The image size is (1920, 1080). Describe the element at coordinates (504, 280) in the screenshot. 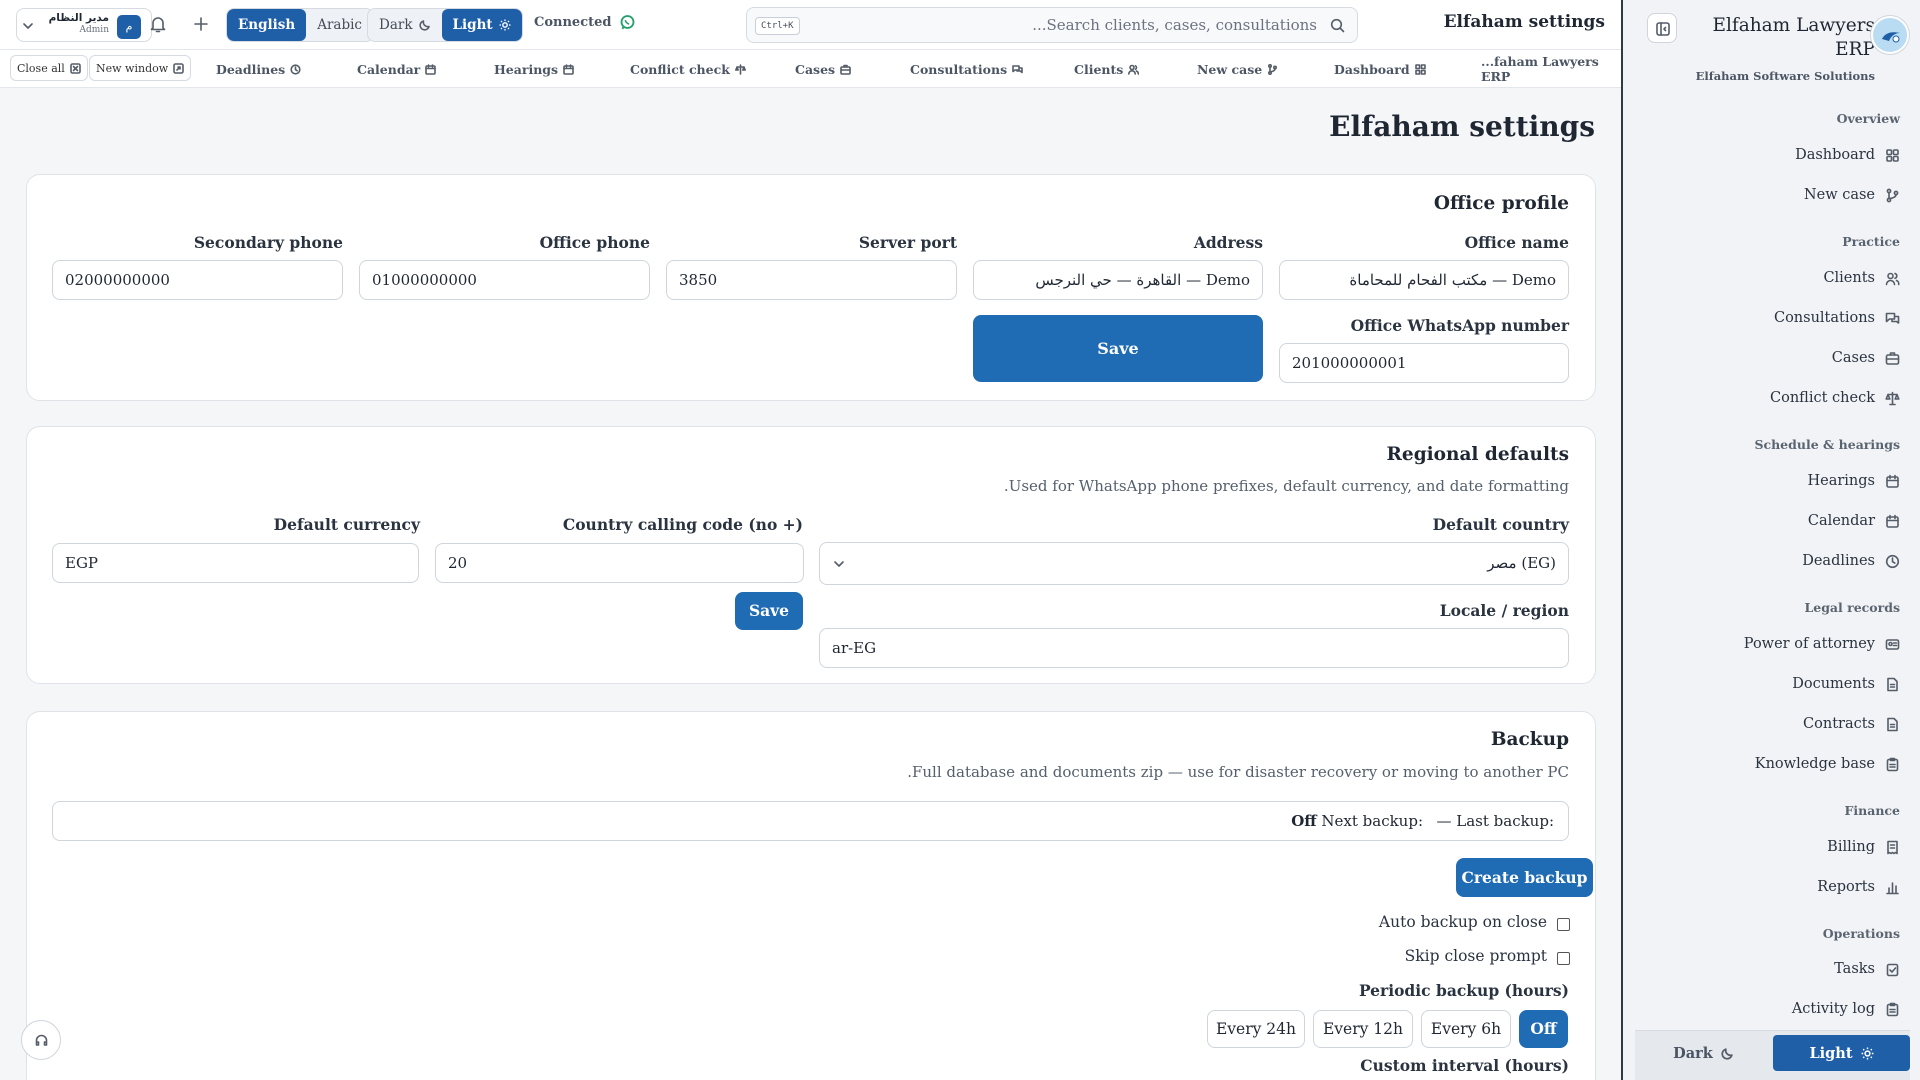

I see `office-phone-field: 01000000000` at that location.